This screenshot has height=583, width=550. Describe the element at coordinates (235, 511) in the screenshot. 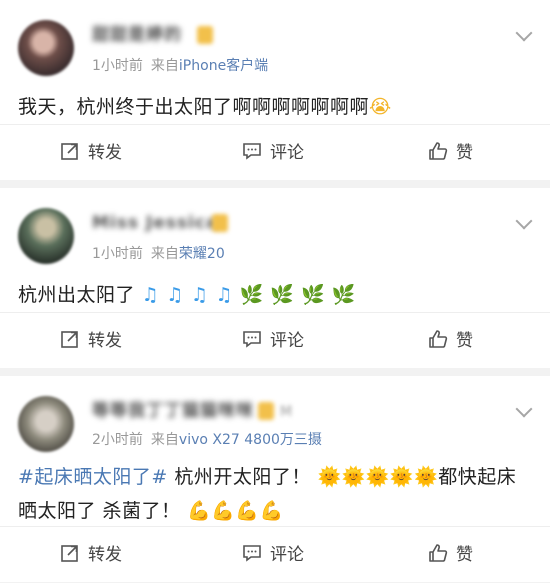

I see `flexed-arm-emoji: 💪💪💪💪` at that location.